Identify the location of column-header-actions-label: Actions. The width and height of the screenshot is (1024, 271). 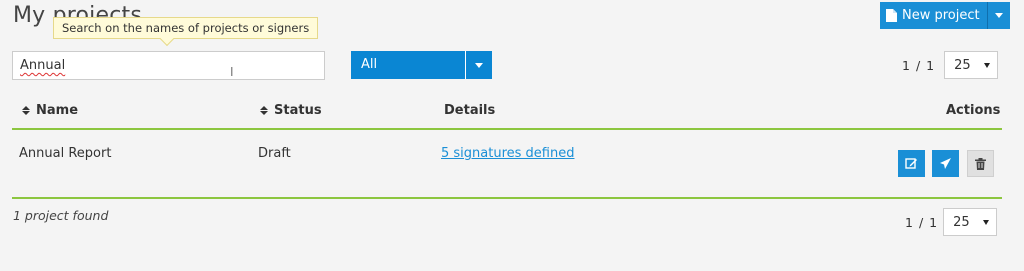
(973, 110).